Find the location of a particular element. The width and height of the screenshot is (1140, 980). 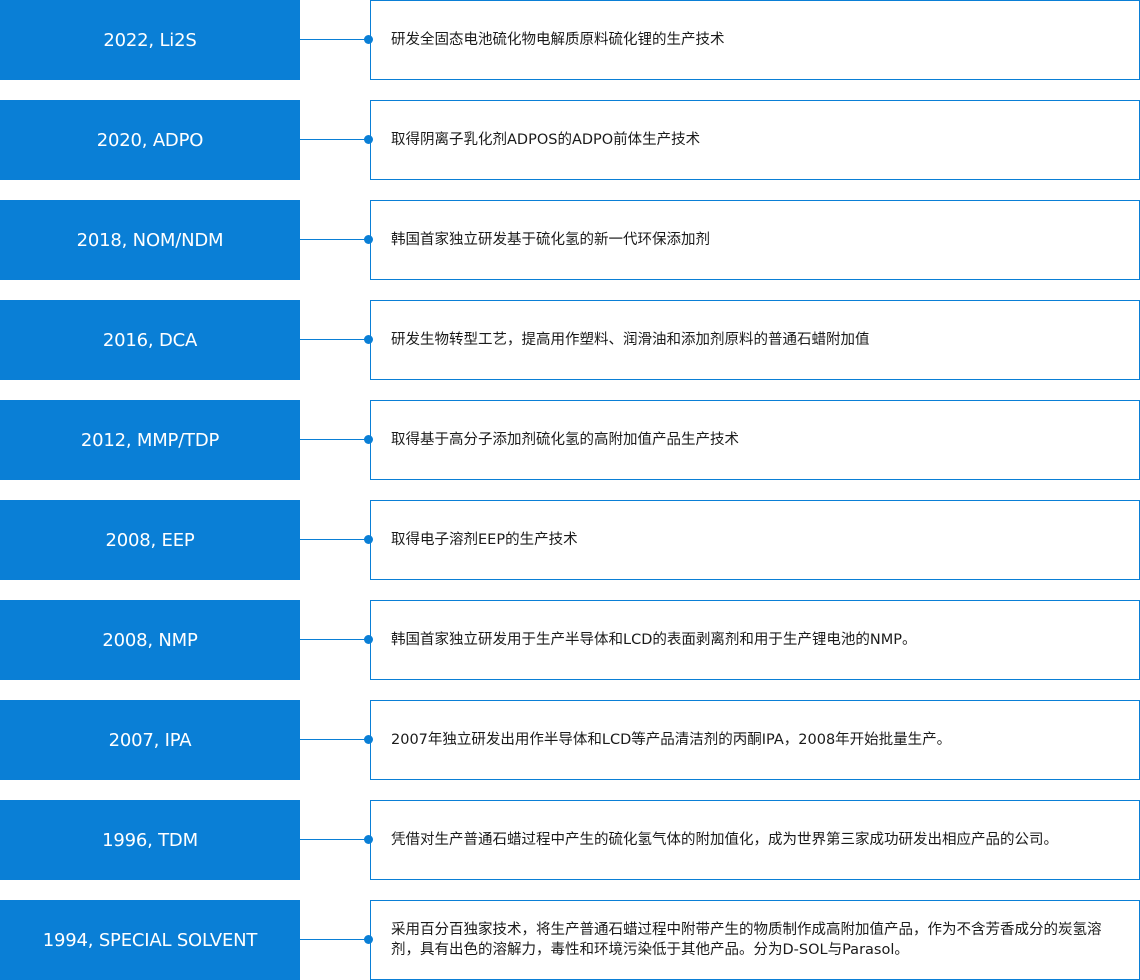

description-box: 韩国首家独立研发基于硫化氢的新一代环保添加剂 is located at coordinates (755, 240).